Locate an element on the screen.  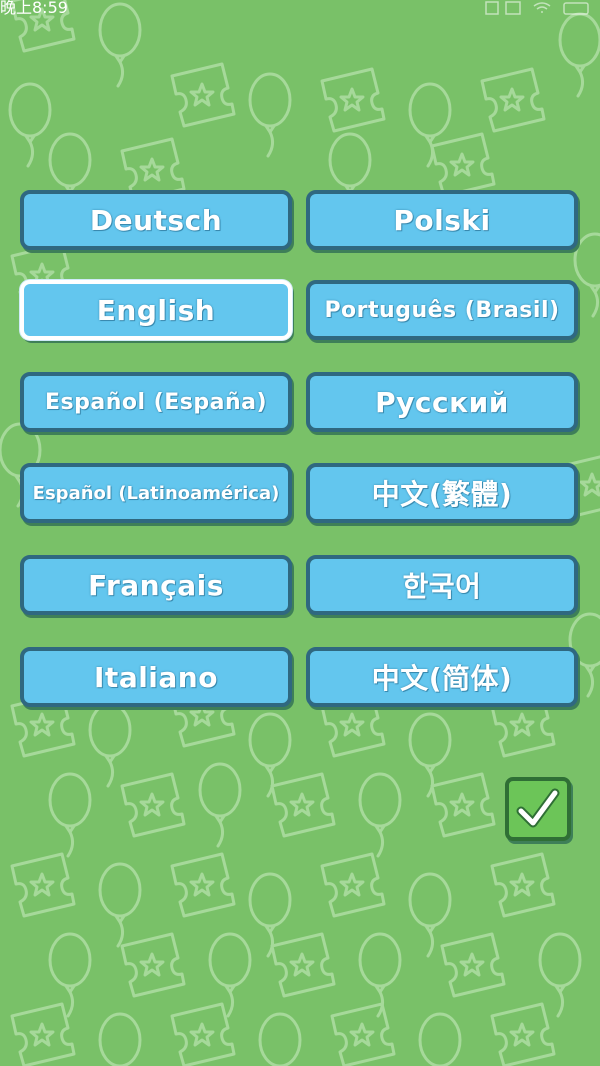
language-button-chinese-simplified: 中文(简体) is located at coordinates (442, 677).